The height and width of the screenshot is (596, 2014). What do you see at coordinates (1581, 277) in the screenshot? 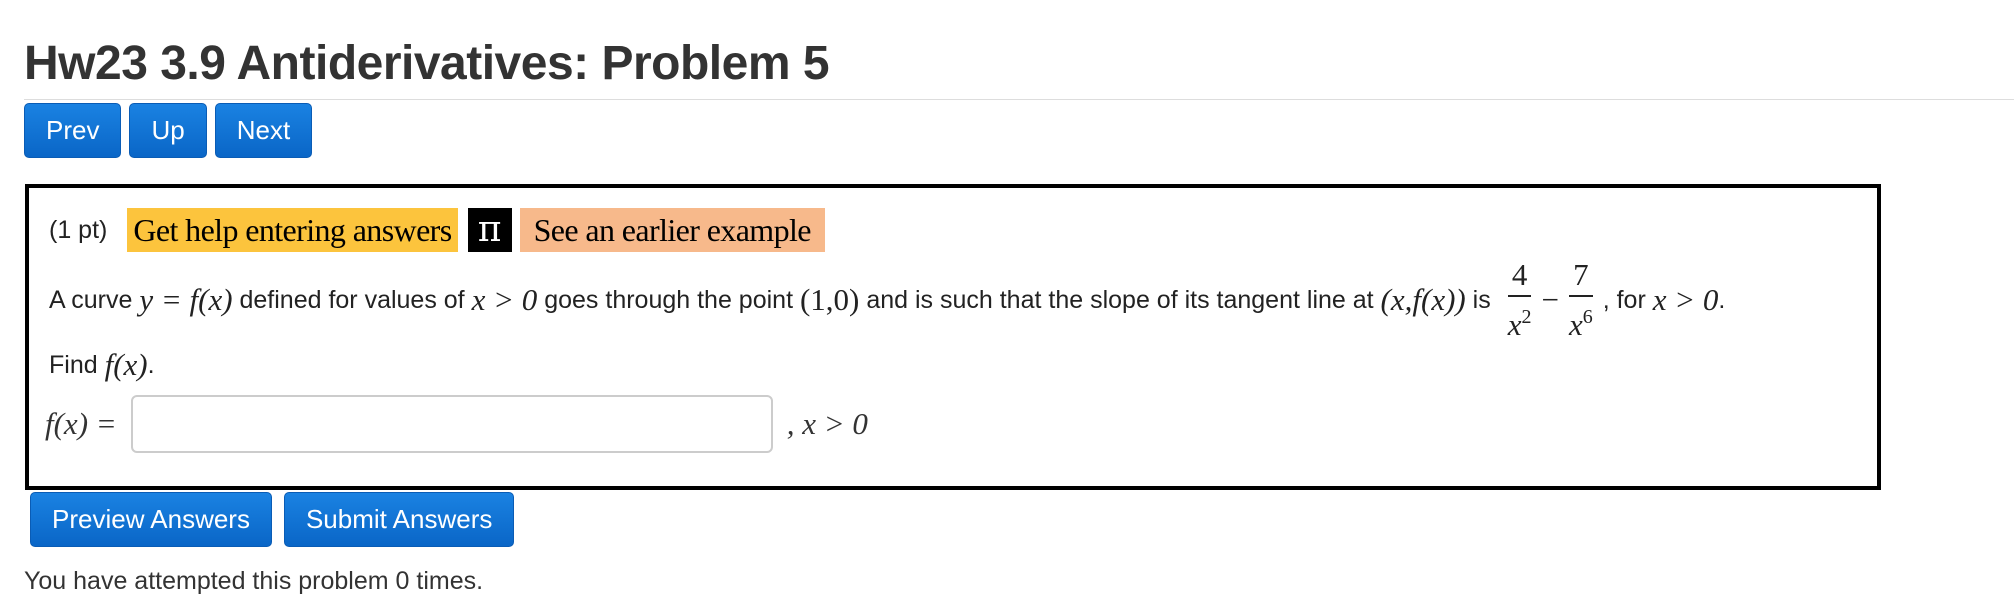
I see `fraction-numerator: 7` at bounding box center [1581, 277].